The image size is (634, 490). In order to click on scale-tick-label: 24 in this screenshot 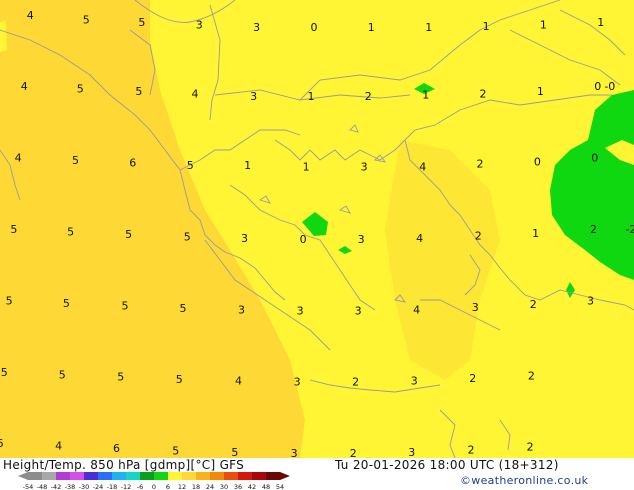, I will do `click(210, 486)`.